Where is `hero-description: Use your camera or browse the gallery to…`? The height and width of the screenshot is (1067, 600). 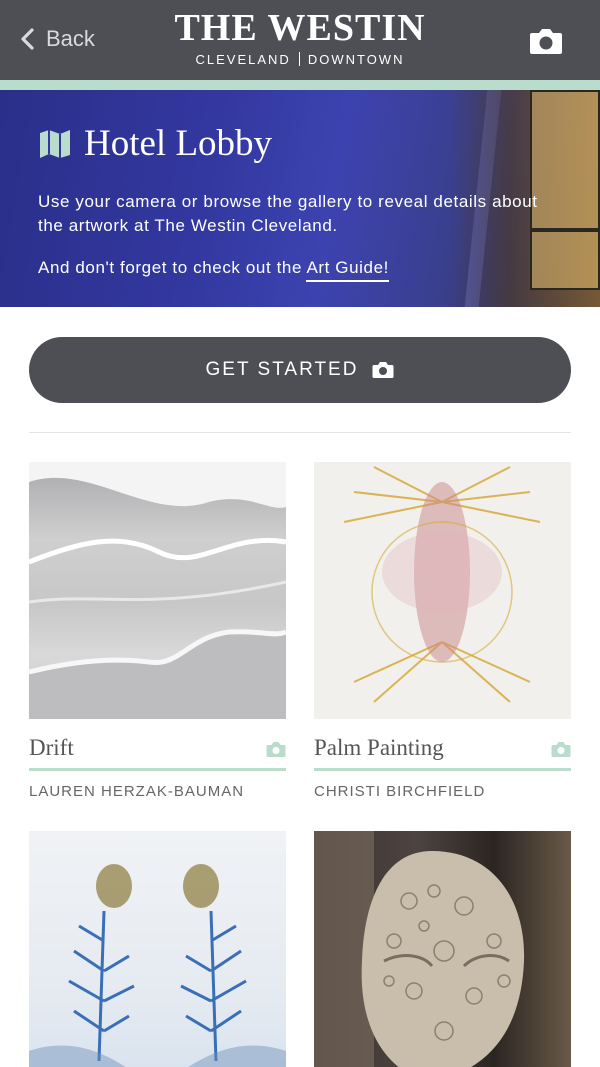
hero-description: Use your camera or browse the gallery to… is located at coordinates (288, 213).